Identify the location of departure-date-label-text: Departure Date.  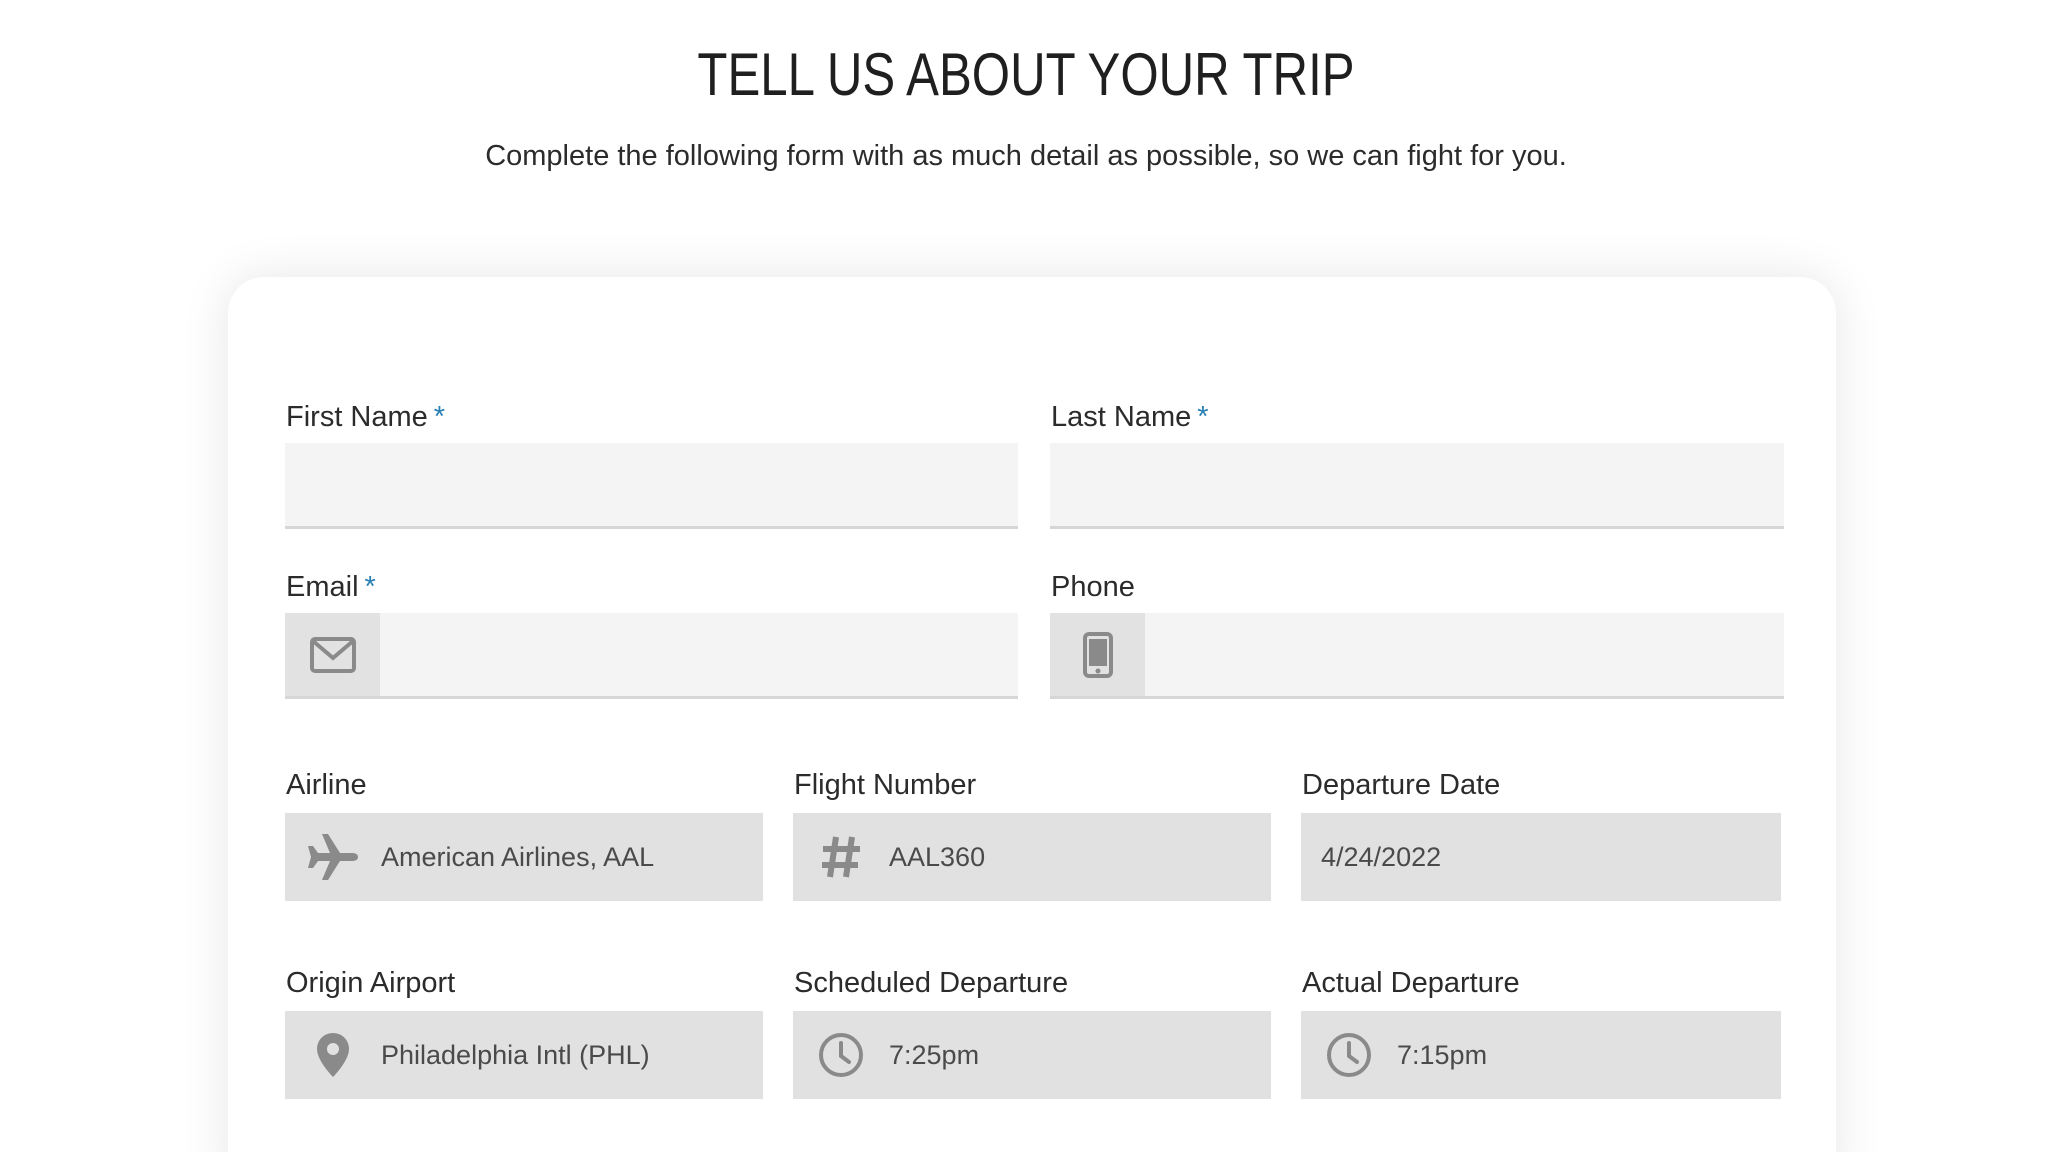
(1401, 785).